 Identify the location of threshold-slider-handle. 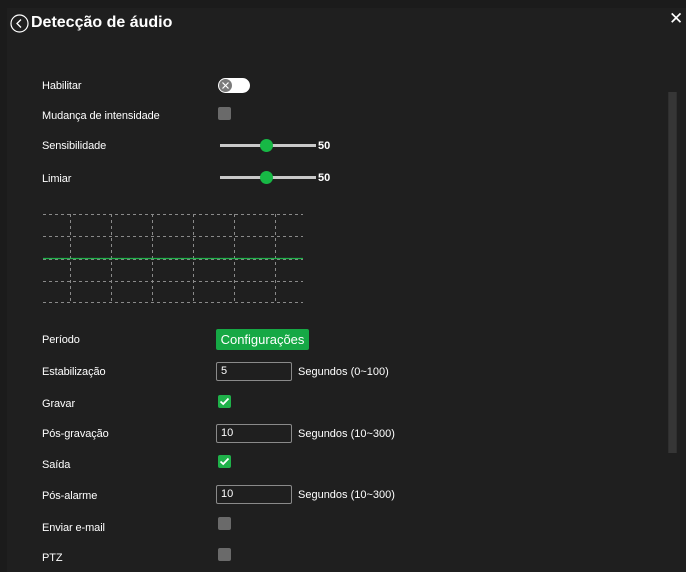
(266, 177).